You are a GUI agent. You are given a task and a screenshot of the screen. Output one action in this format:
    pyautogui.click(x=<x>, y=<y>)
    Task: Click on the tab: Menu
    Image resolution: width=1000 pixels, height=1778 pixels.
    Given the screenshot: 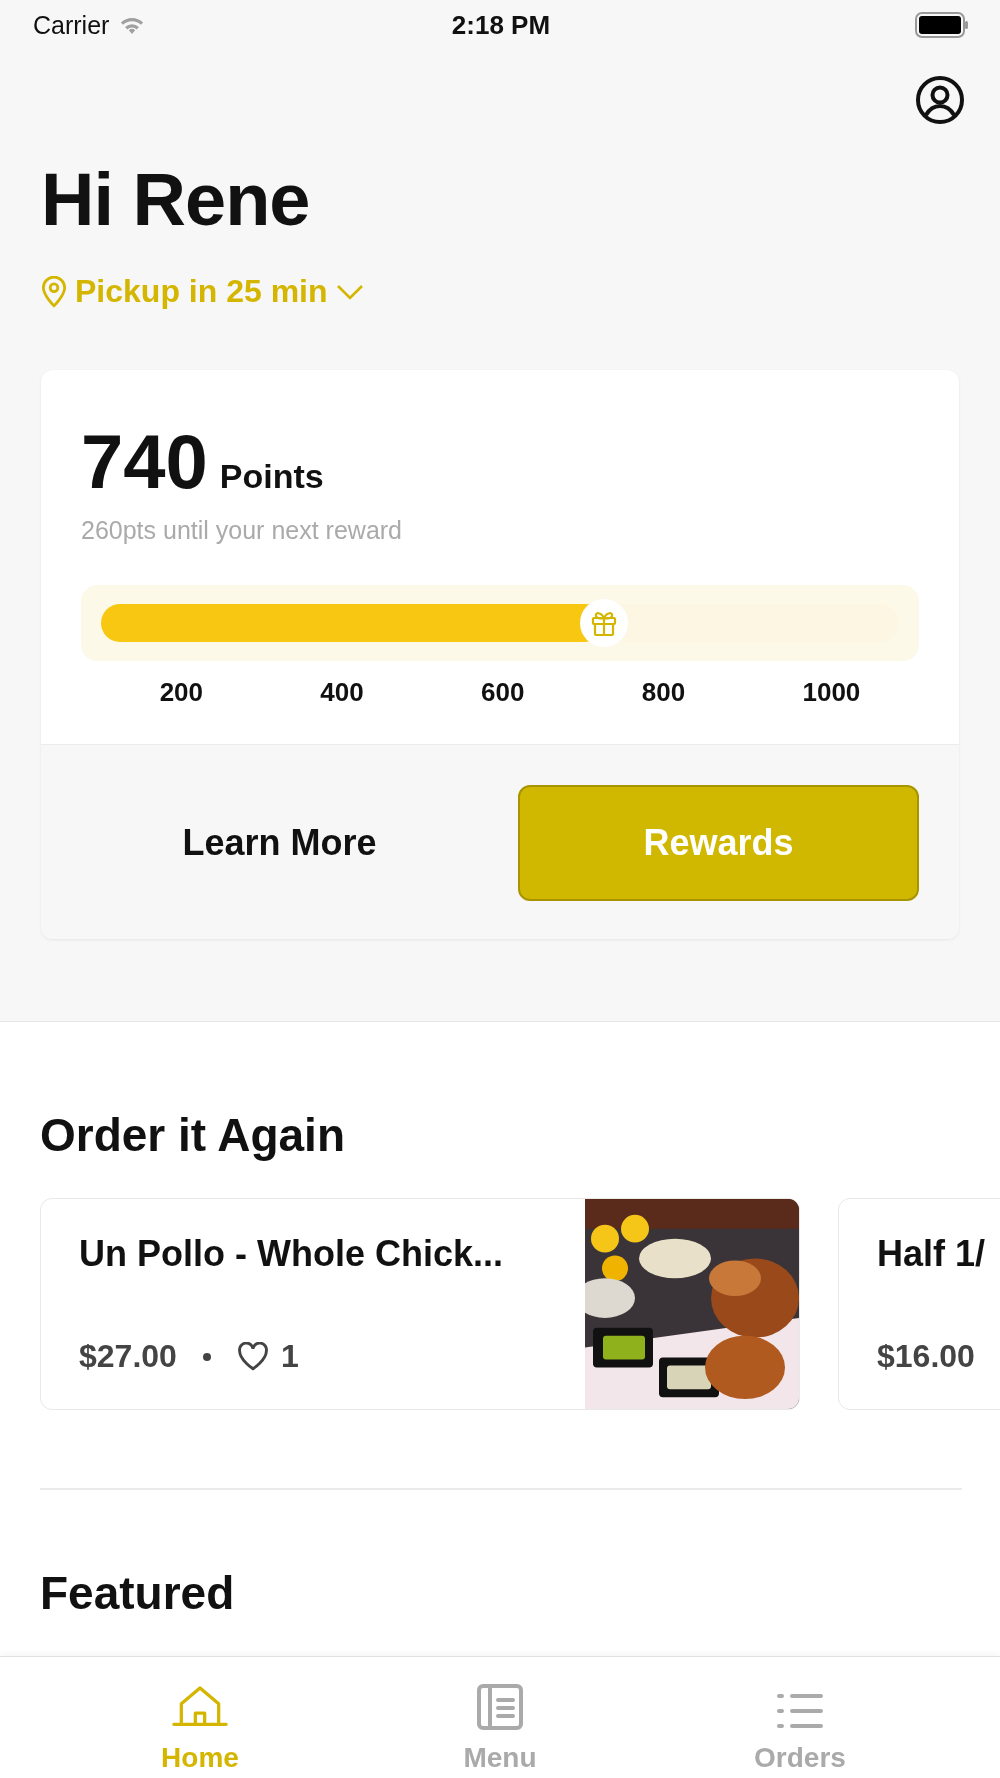 What is the action you would take?
    pyautogui.click(x=500, y=1717)
    